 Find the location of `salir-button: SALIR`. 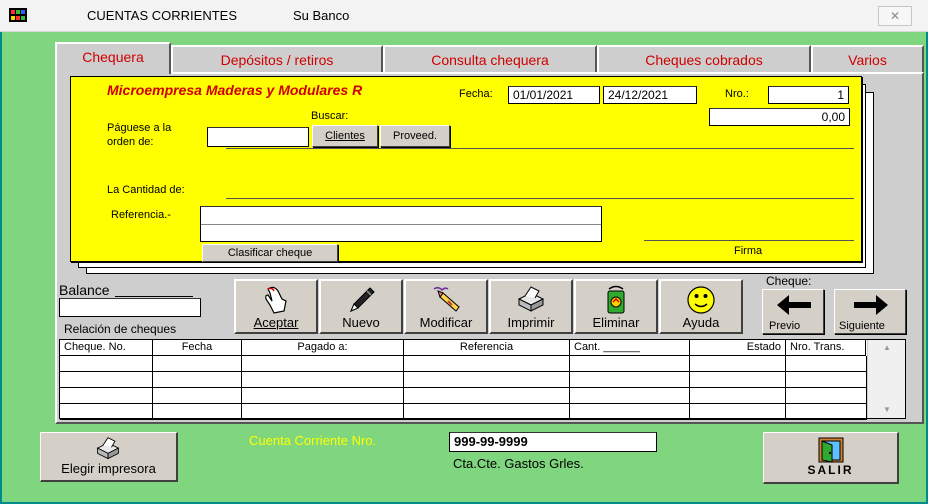

salir-button: SALIR is located at coordinates (831, 458).